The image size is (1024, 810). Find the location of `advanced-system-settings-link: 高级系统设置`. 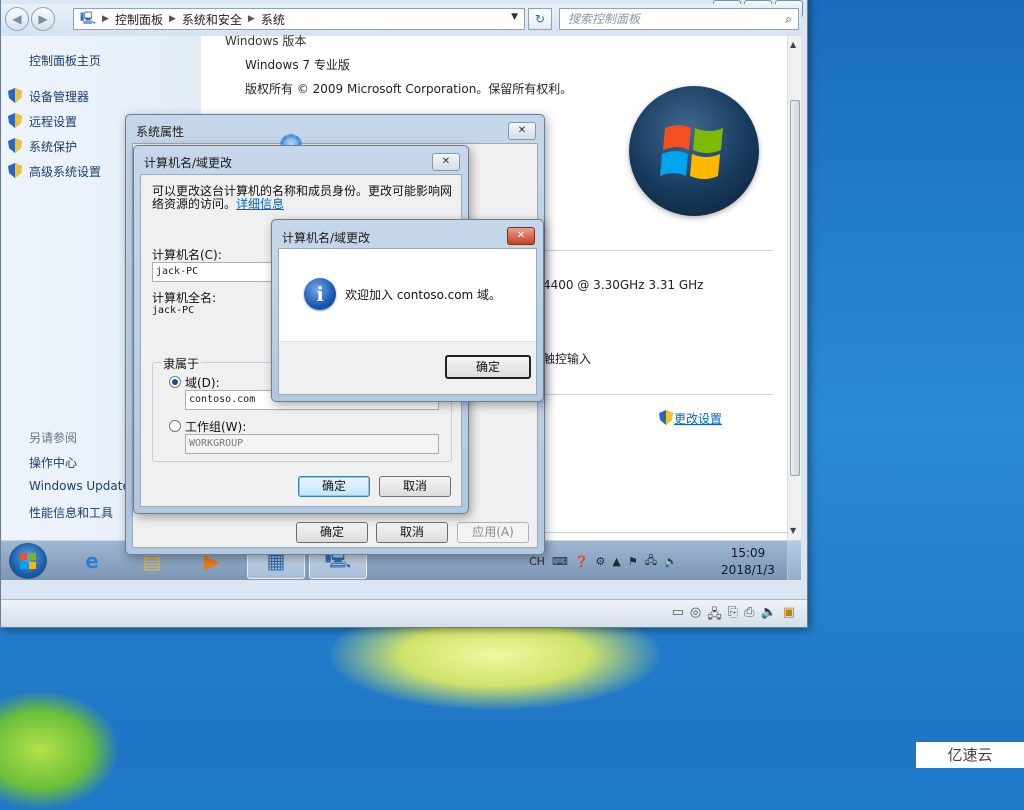

advanced-system-settings-link: 高级系统设置 is located at coordinates (65, 171).